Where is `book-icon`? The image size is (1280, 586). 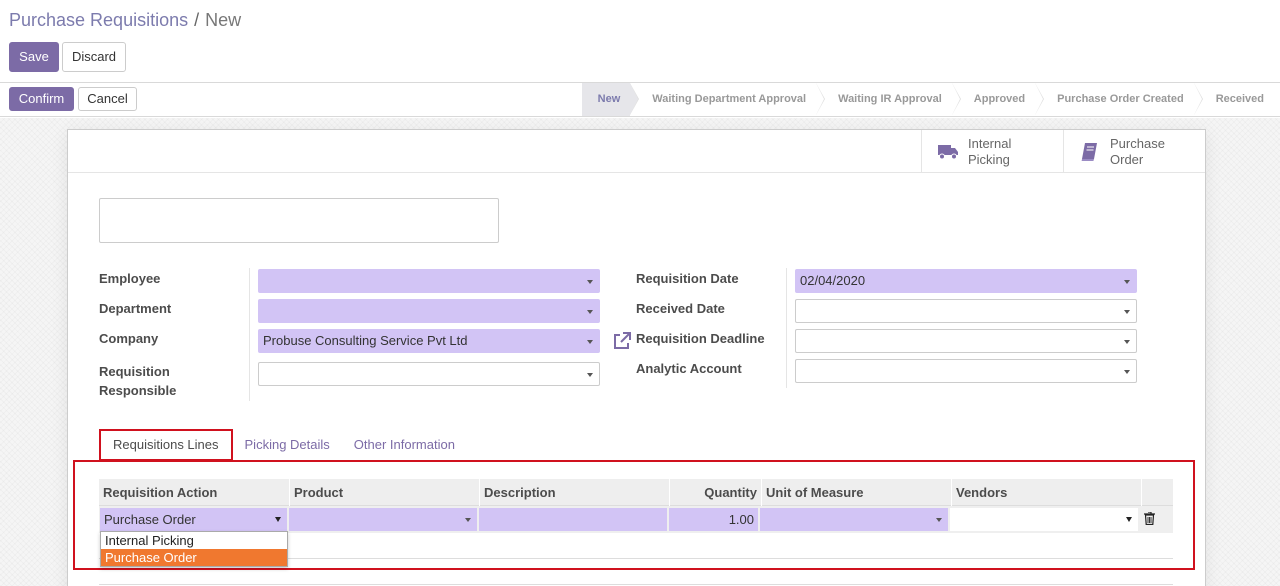
book-icon is located at coordinates (1090, 152).